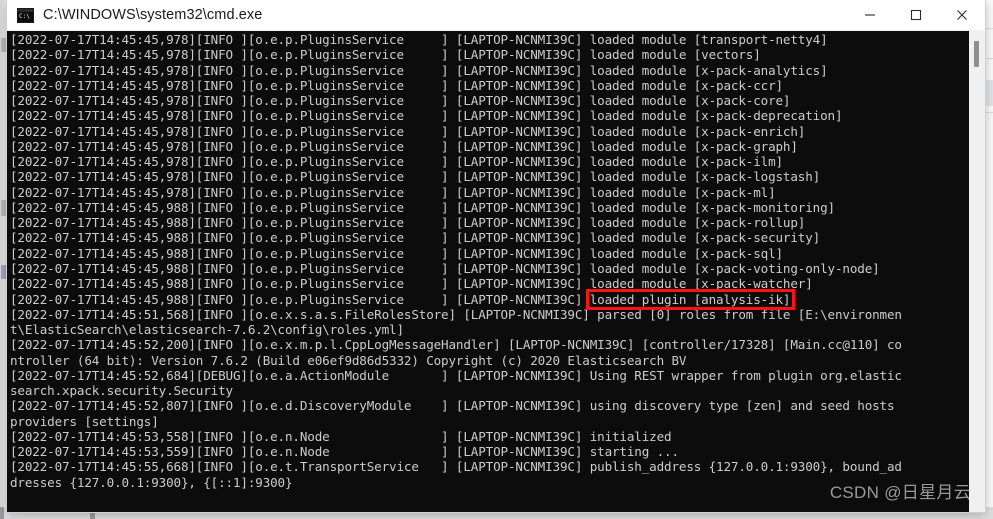 The width and height of the screenshot is (993, 519). I want to click on minimize-button, so click(870, 15).